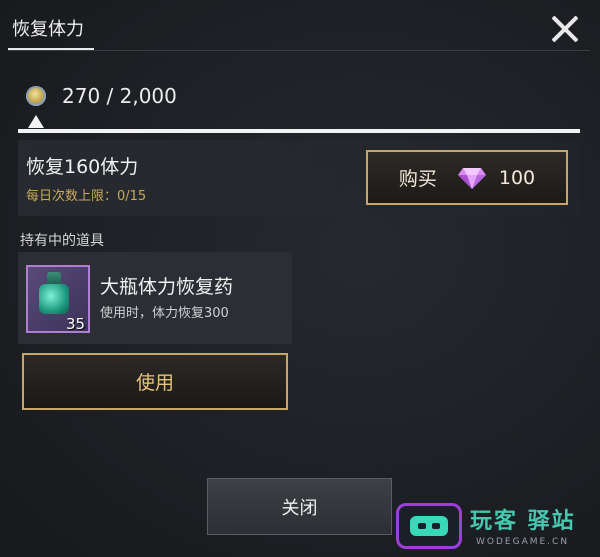 The width and height of the screenshot is (600, 557). What do you see at coordinates (36, 121) in the screenshot?
I see `stamina-slider-thumb` at bounding box center [36, 121].